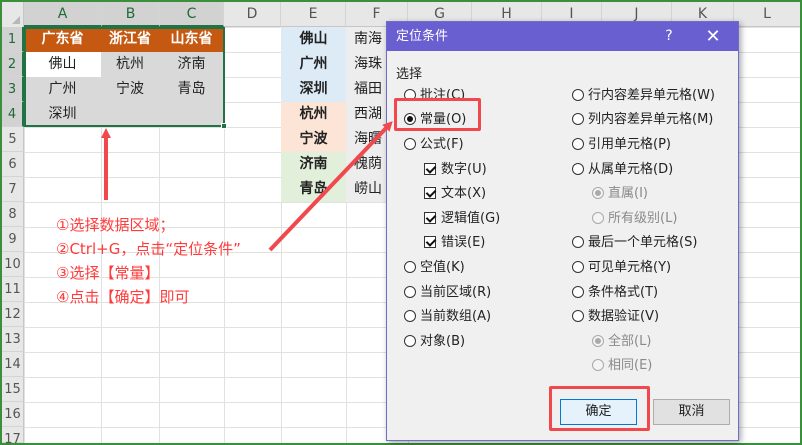  Describe the element at coordinates (247, 186) in the screenshot. I see `annotation-arrows` at that location.